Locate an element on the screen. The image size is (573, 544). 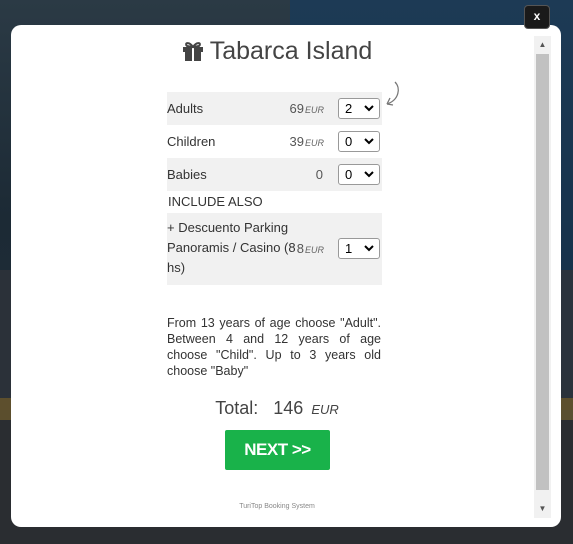
row-price: 39EUR is located at coordinates (306, 141).